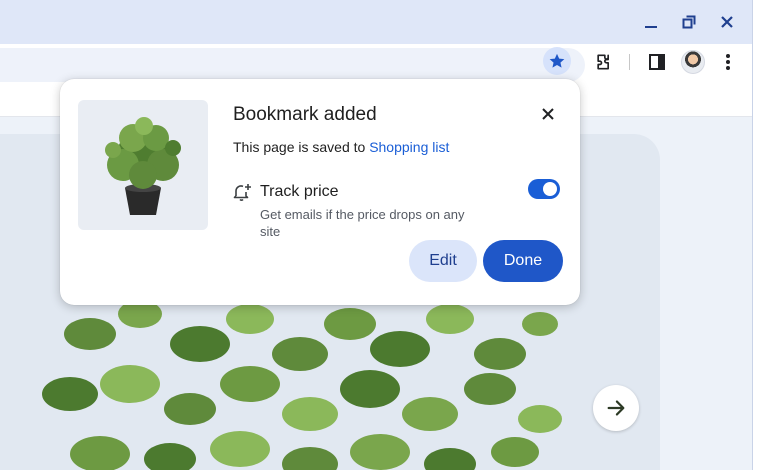 This screenshot has height=470, width=780. I want to click on toggle-knob, so click(550, 189).